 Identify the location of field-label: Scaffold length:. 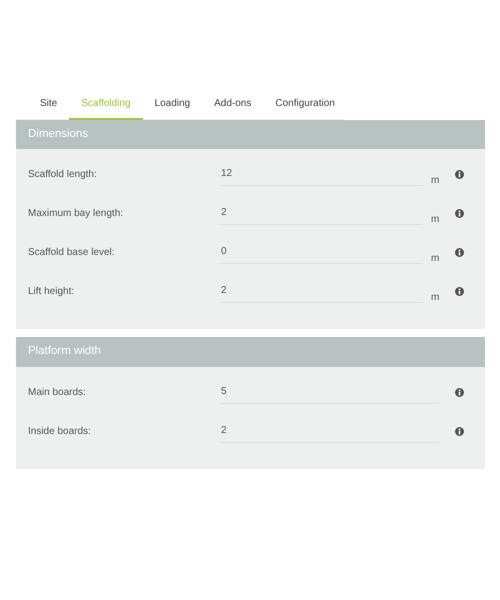
(63, 175).